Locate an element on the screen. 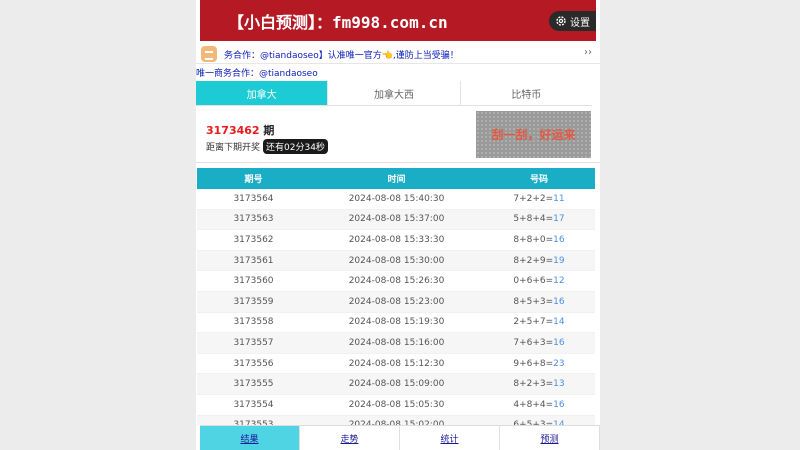  chevron-right-icon: ›› is located at coordinates (588, 52).